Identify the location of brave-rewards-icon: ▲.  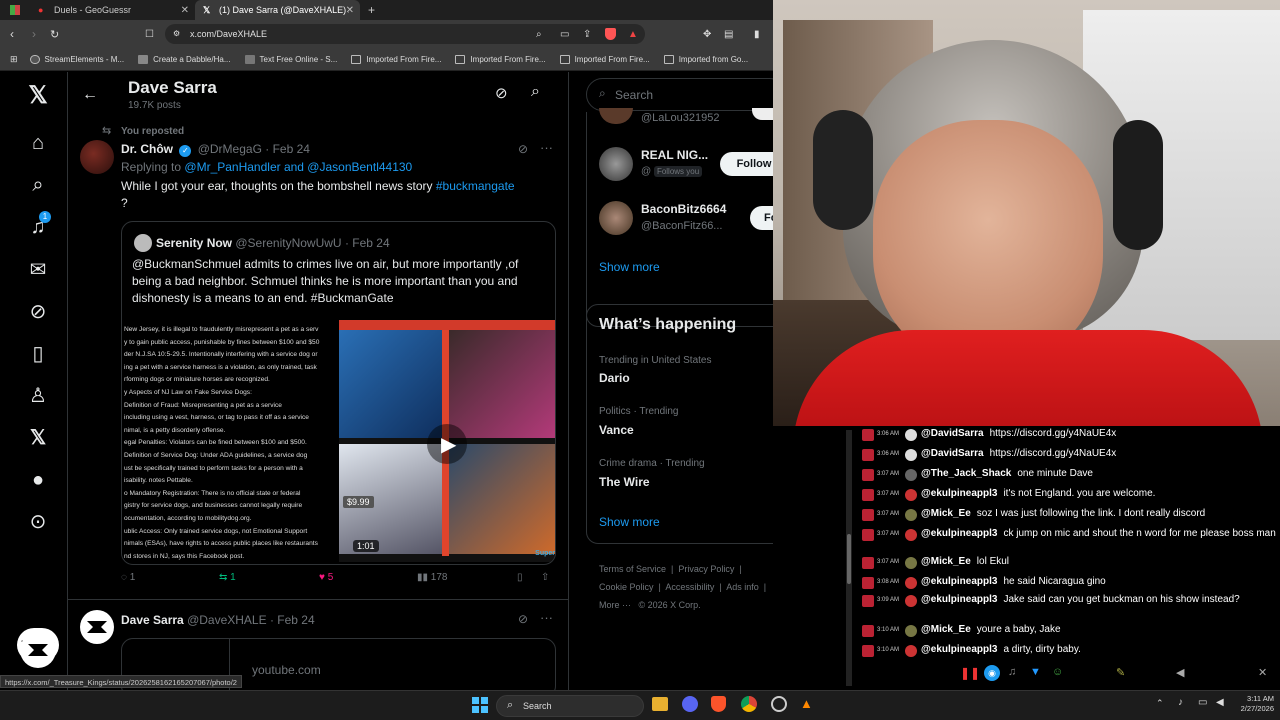
(633, 34).